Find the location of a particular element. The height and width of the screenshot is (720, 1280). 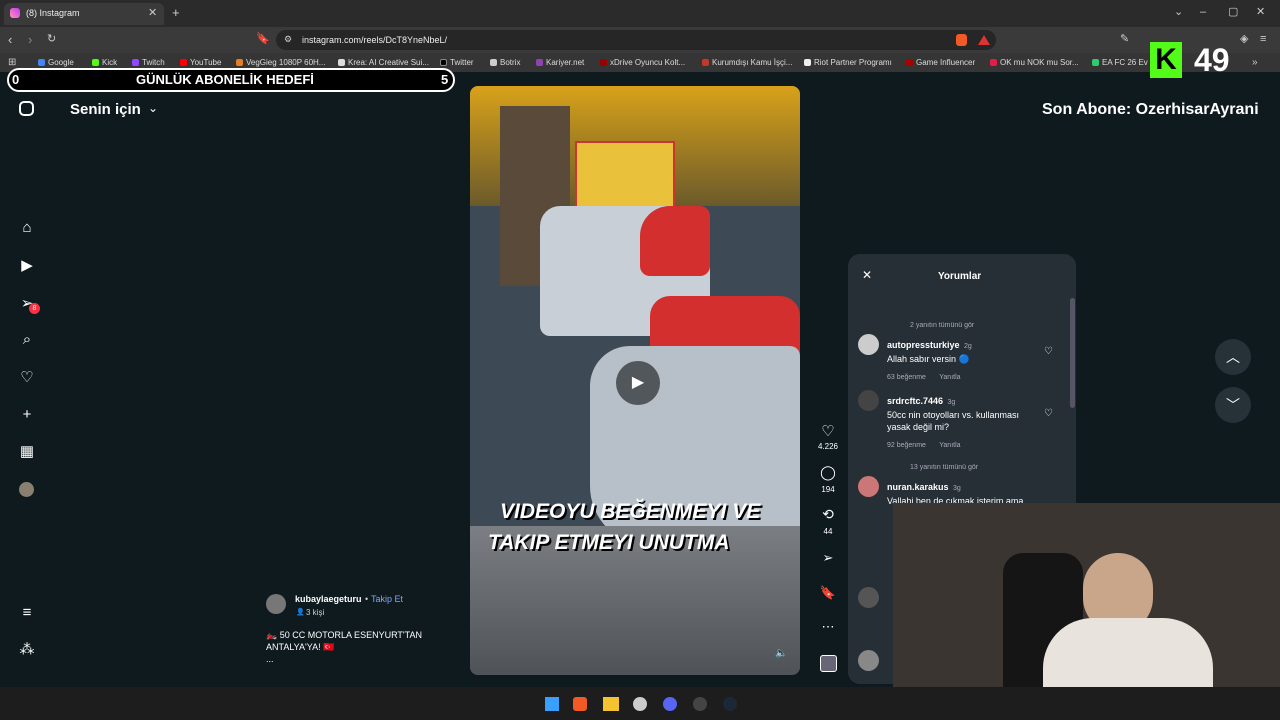

extensions-icon: ✎ is located at coordinates (1124, 39).